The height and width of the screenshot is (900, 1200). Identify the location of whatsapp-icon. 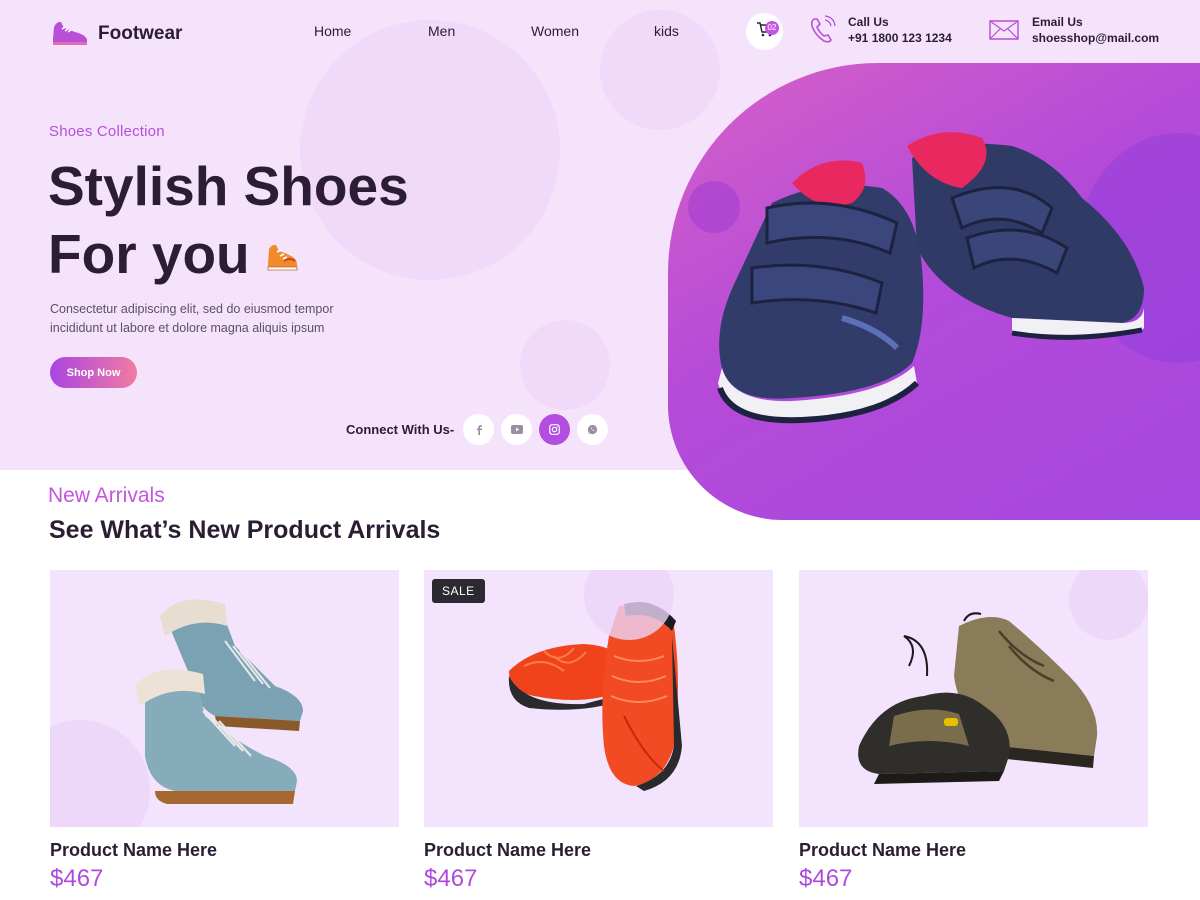
(593, 429).